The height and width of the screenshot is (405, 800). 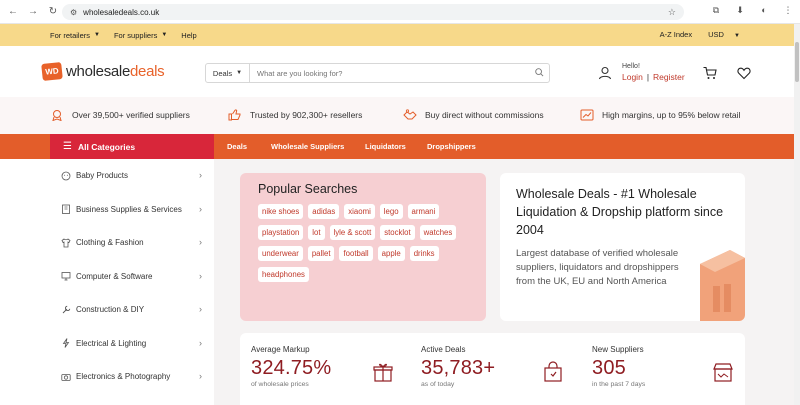 I want to click on wrench-icon, so click(x=66, y=309).